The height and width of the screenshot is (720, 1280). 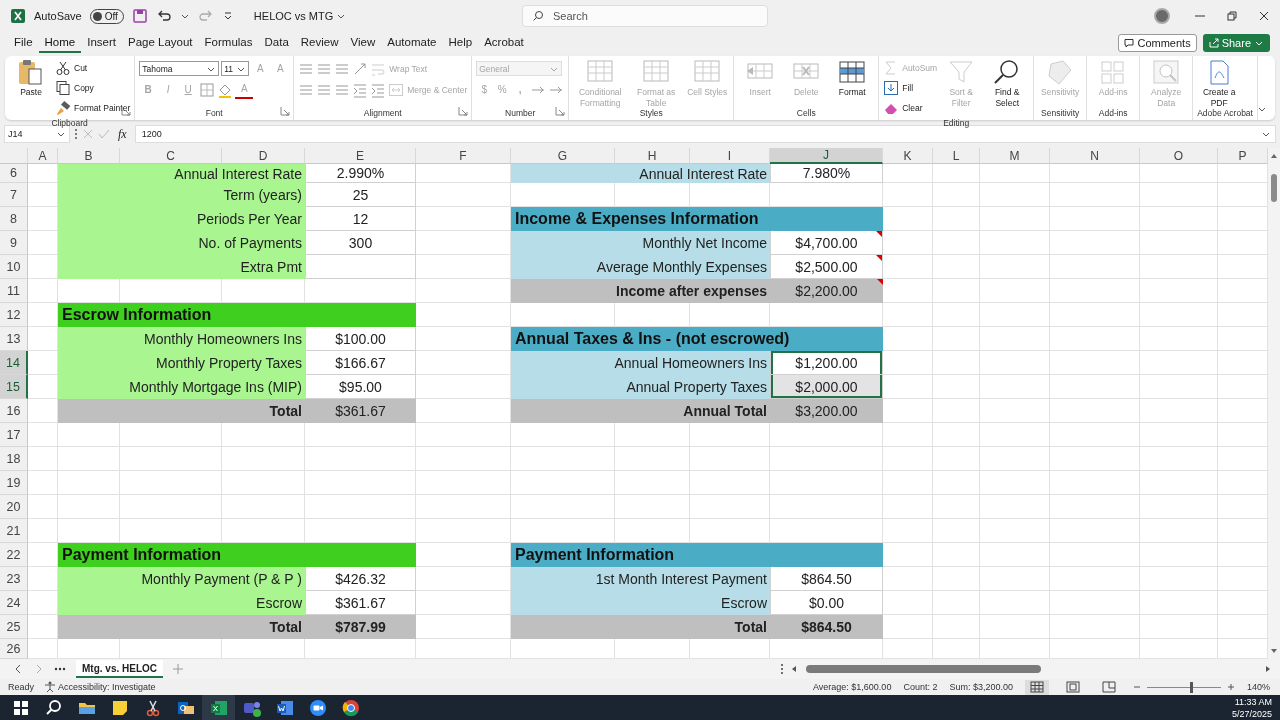 What do you see at coordinates (107, 687) in the screenshot?
I see `accessibility-status: Accessibility: Investigate` at bounding box center [107, 687].